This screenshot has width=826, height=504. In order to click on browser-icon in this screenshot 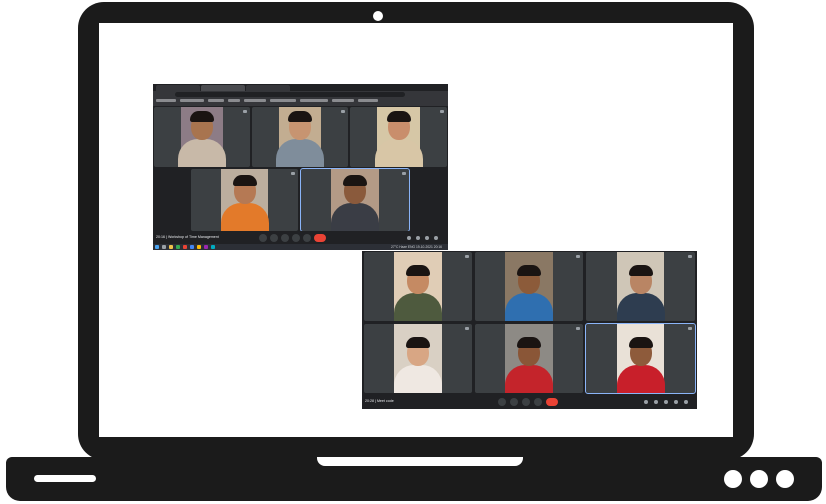, I will do `click(199, 247)`.